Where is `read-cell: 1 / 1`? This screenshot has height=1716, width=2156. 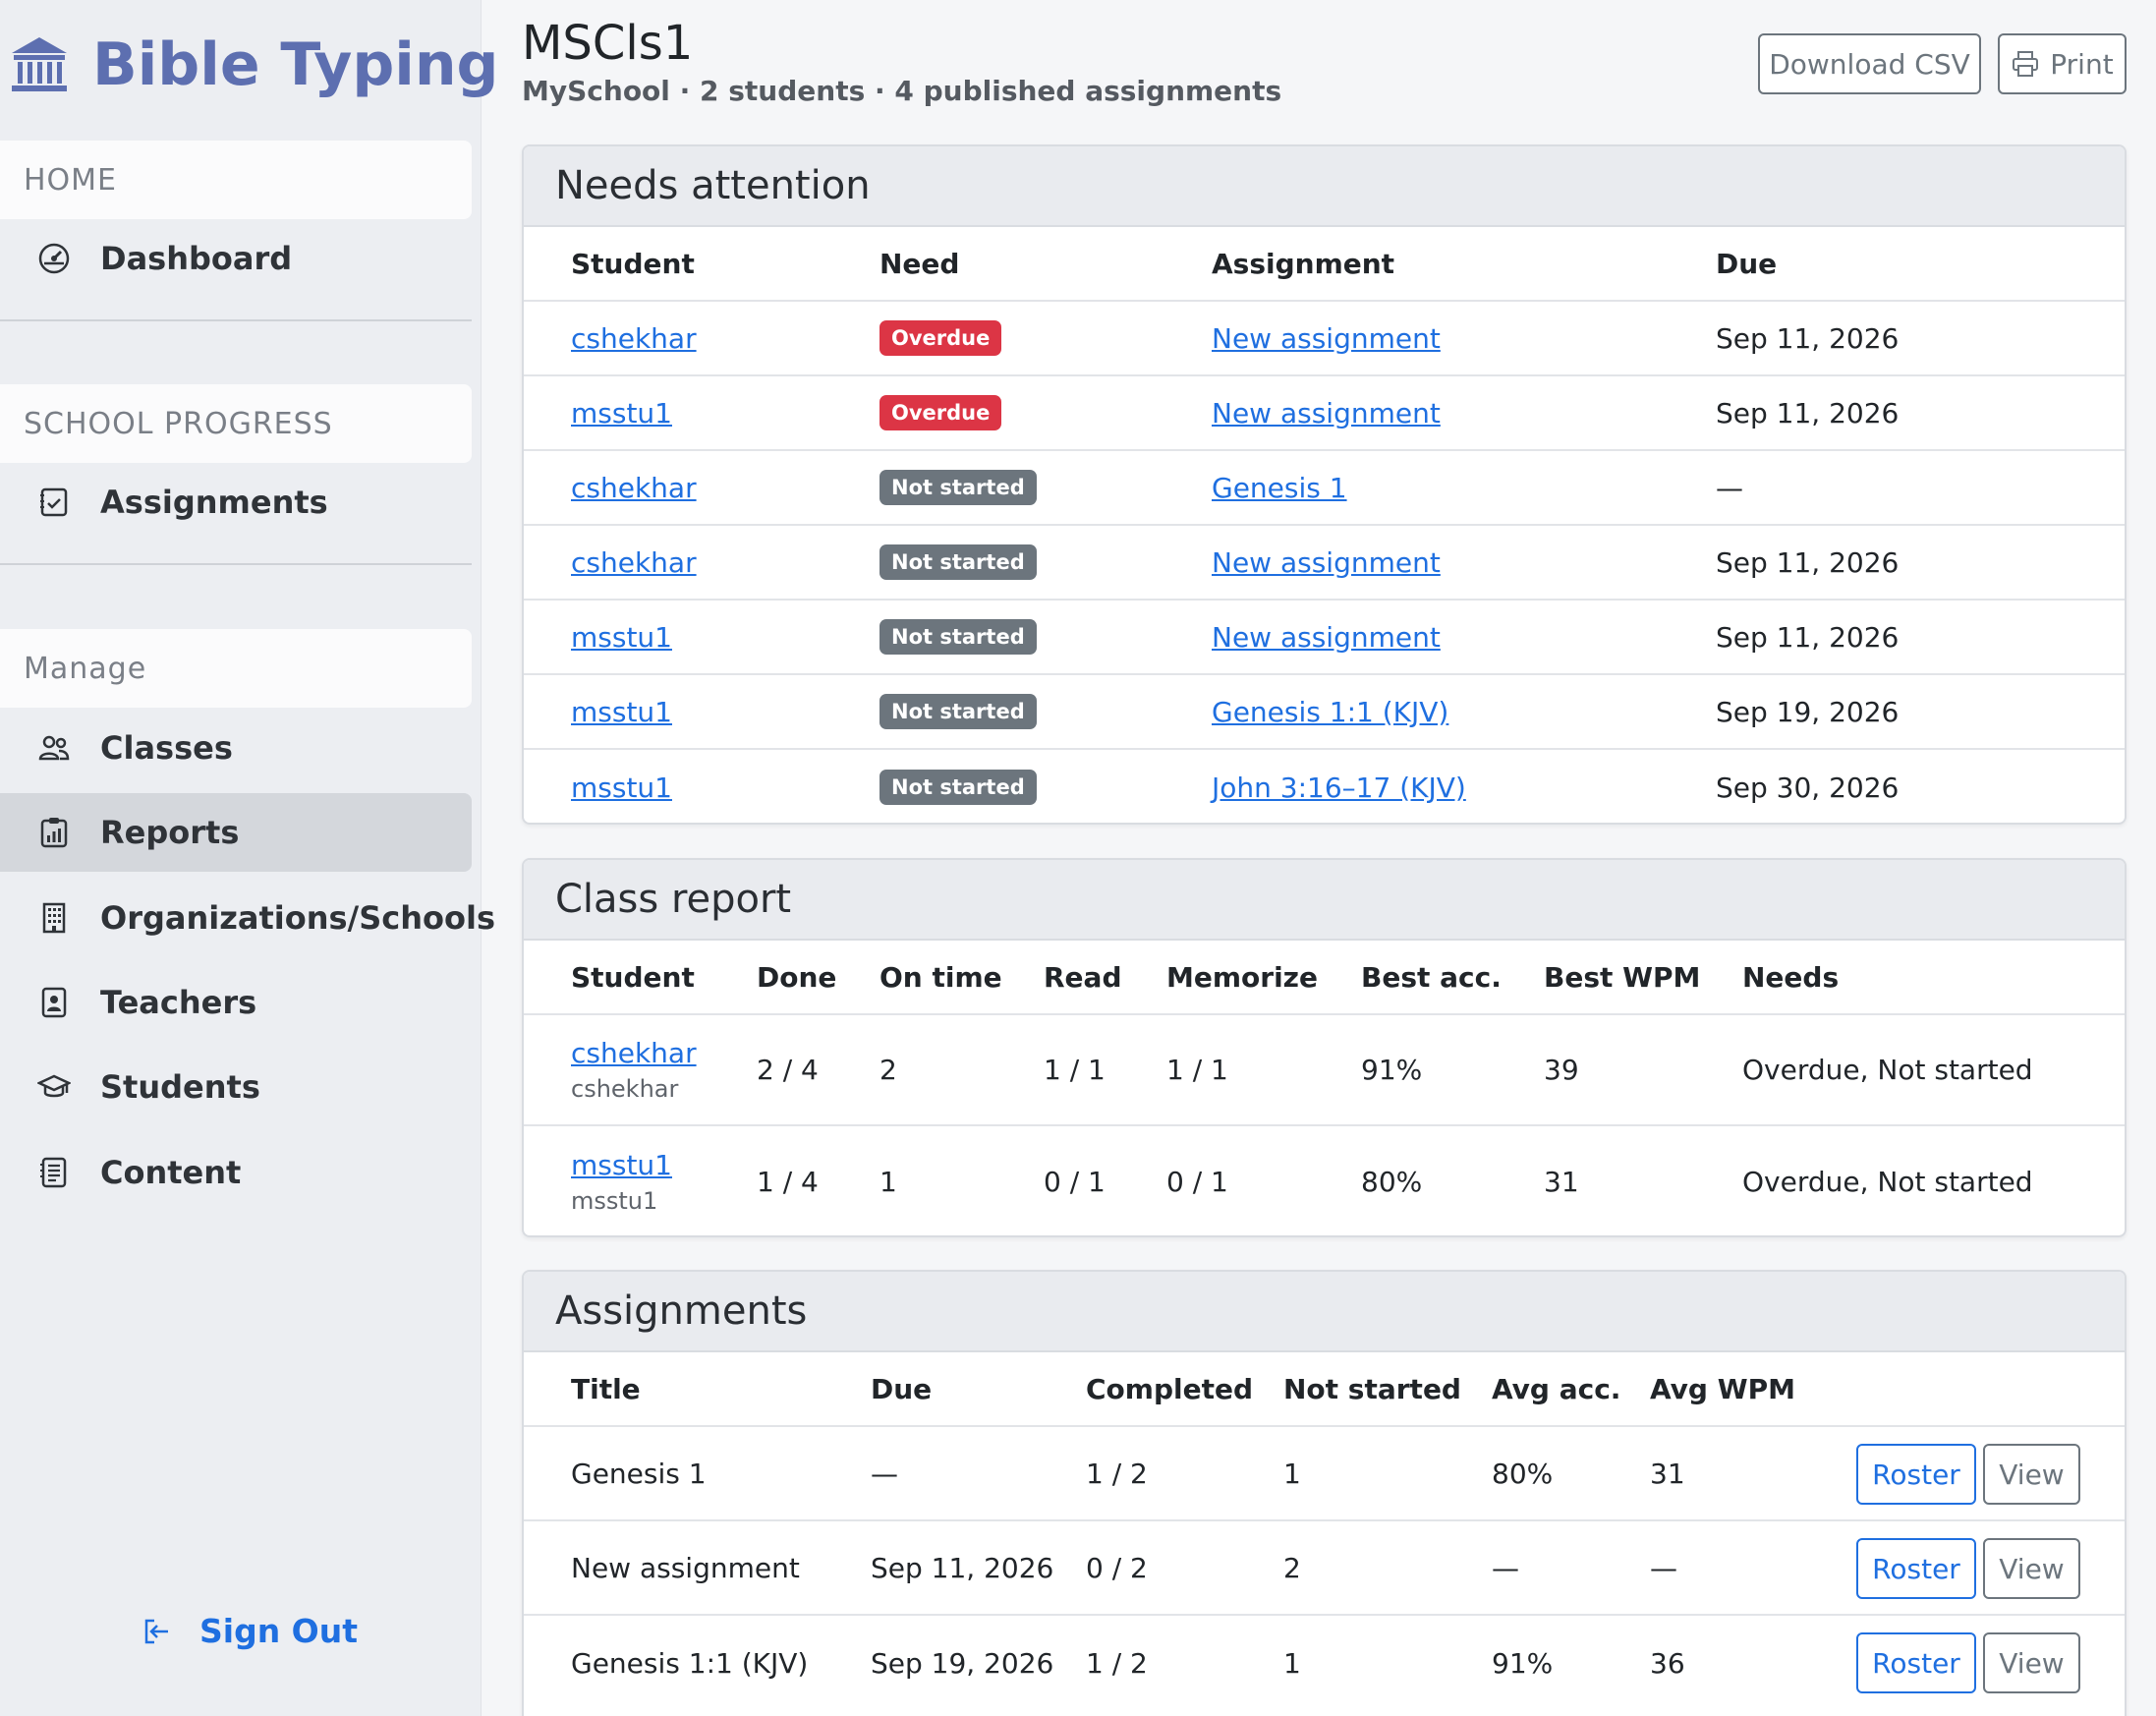
read-cell: 1 / 1 is located at coordinates (1075, 1070).